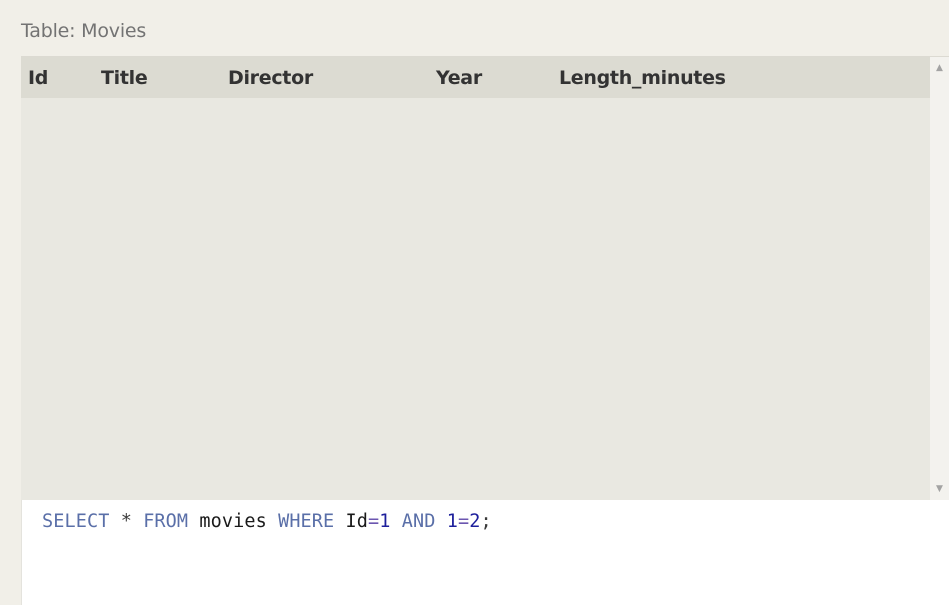 This screenshot has width=949, height=605. I want to click on sql-operator: ;, so click(486, 521).